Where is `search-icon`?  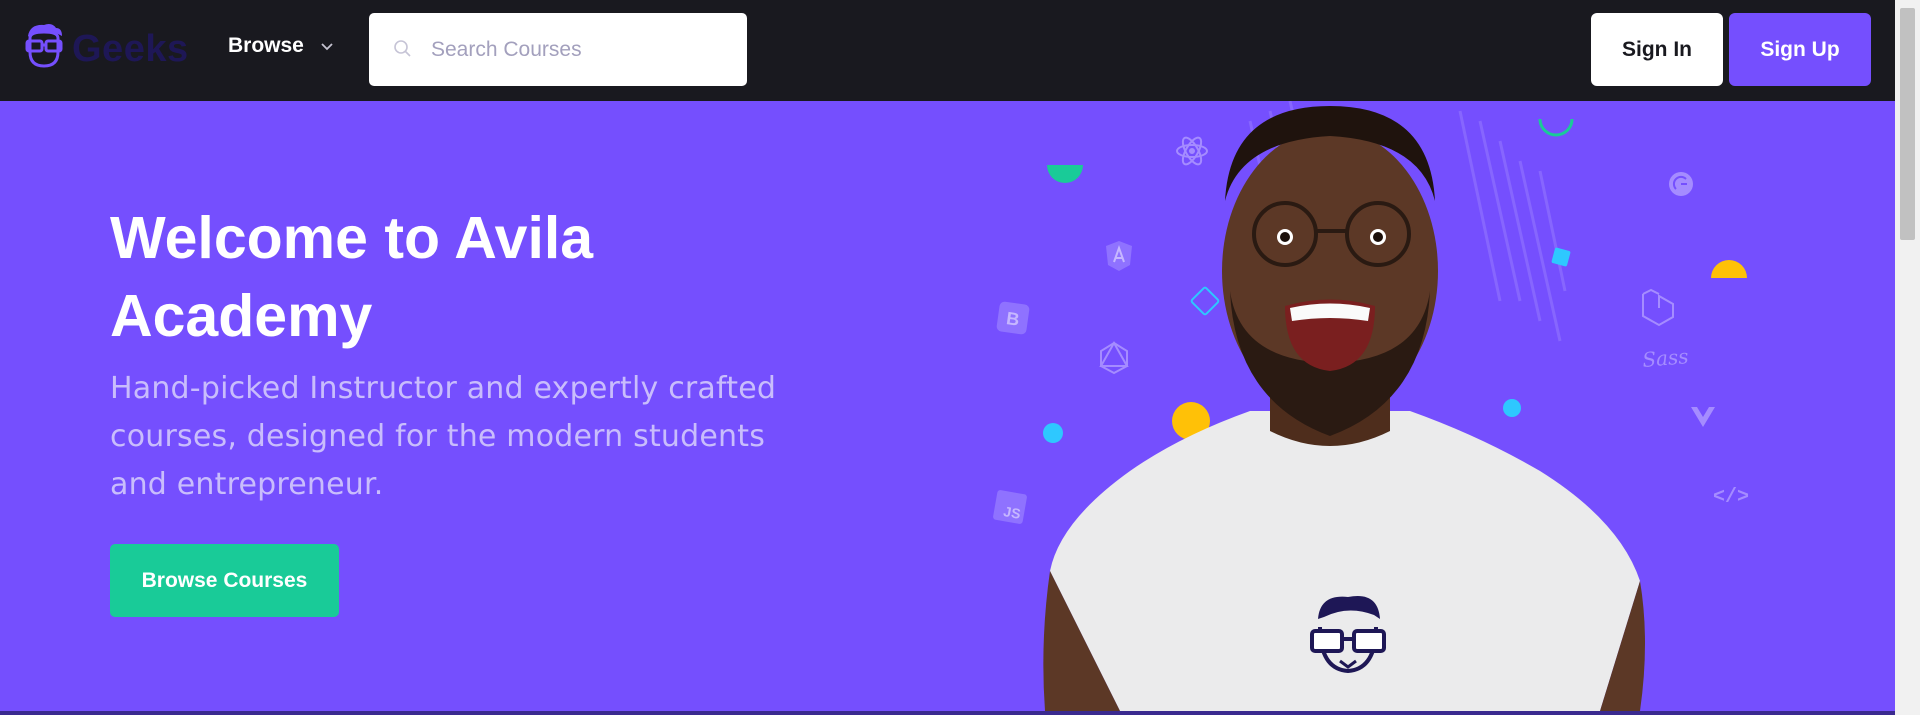 search-icon is located at coordinates (403, 51).